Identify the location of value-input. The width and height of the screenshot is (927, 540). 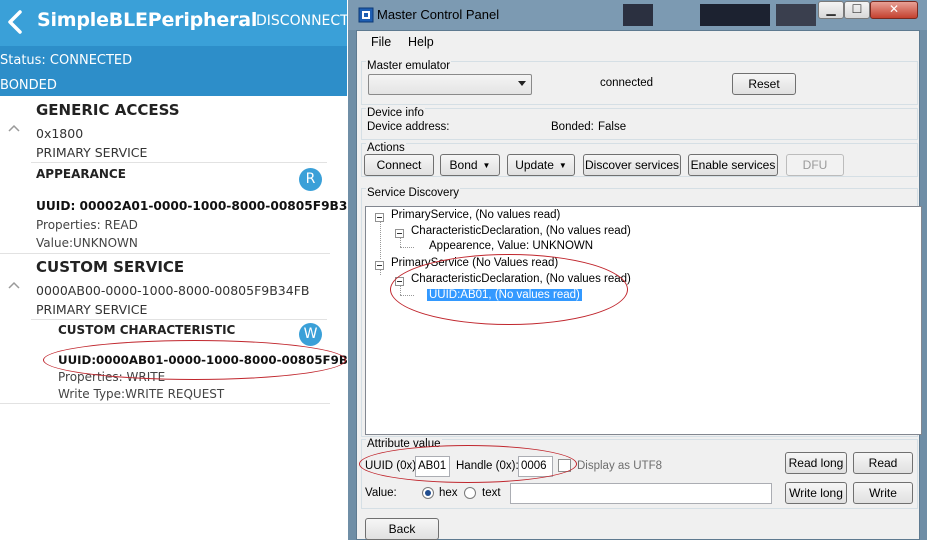
(641, 493).